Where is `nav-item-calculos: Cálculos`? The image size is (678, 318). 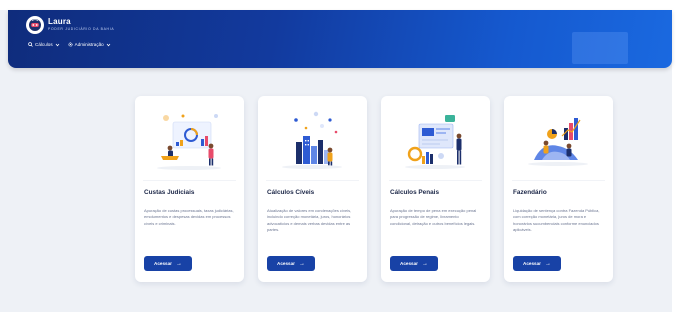
nav-item-calculos: Cálculos is located at coordinates (44, 44).